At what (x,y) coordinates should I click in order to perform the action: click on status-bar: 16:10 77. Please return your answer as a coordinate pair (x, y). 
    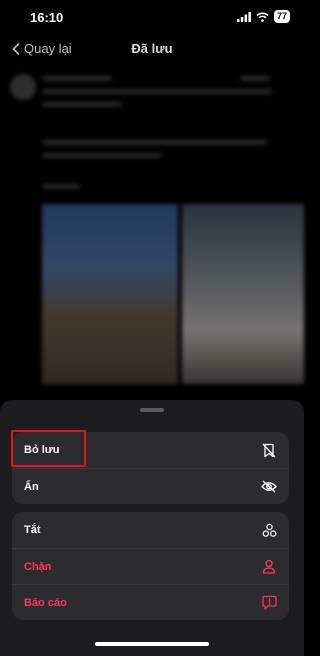
    Looking at the image, I should click on (152, 17).